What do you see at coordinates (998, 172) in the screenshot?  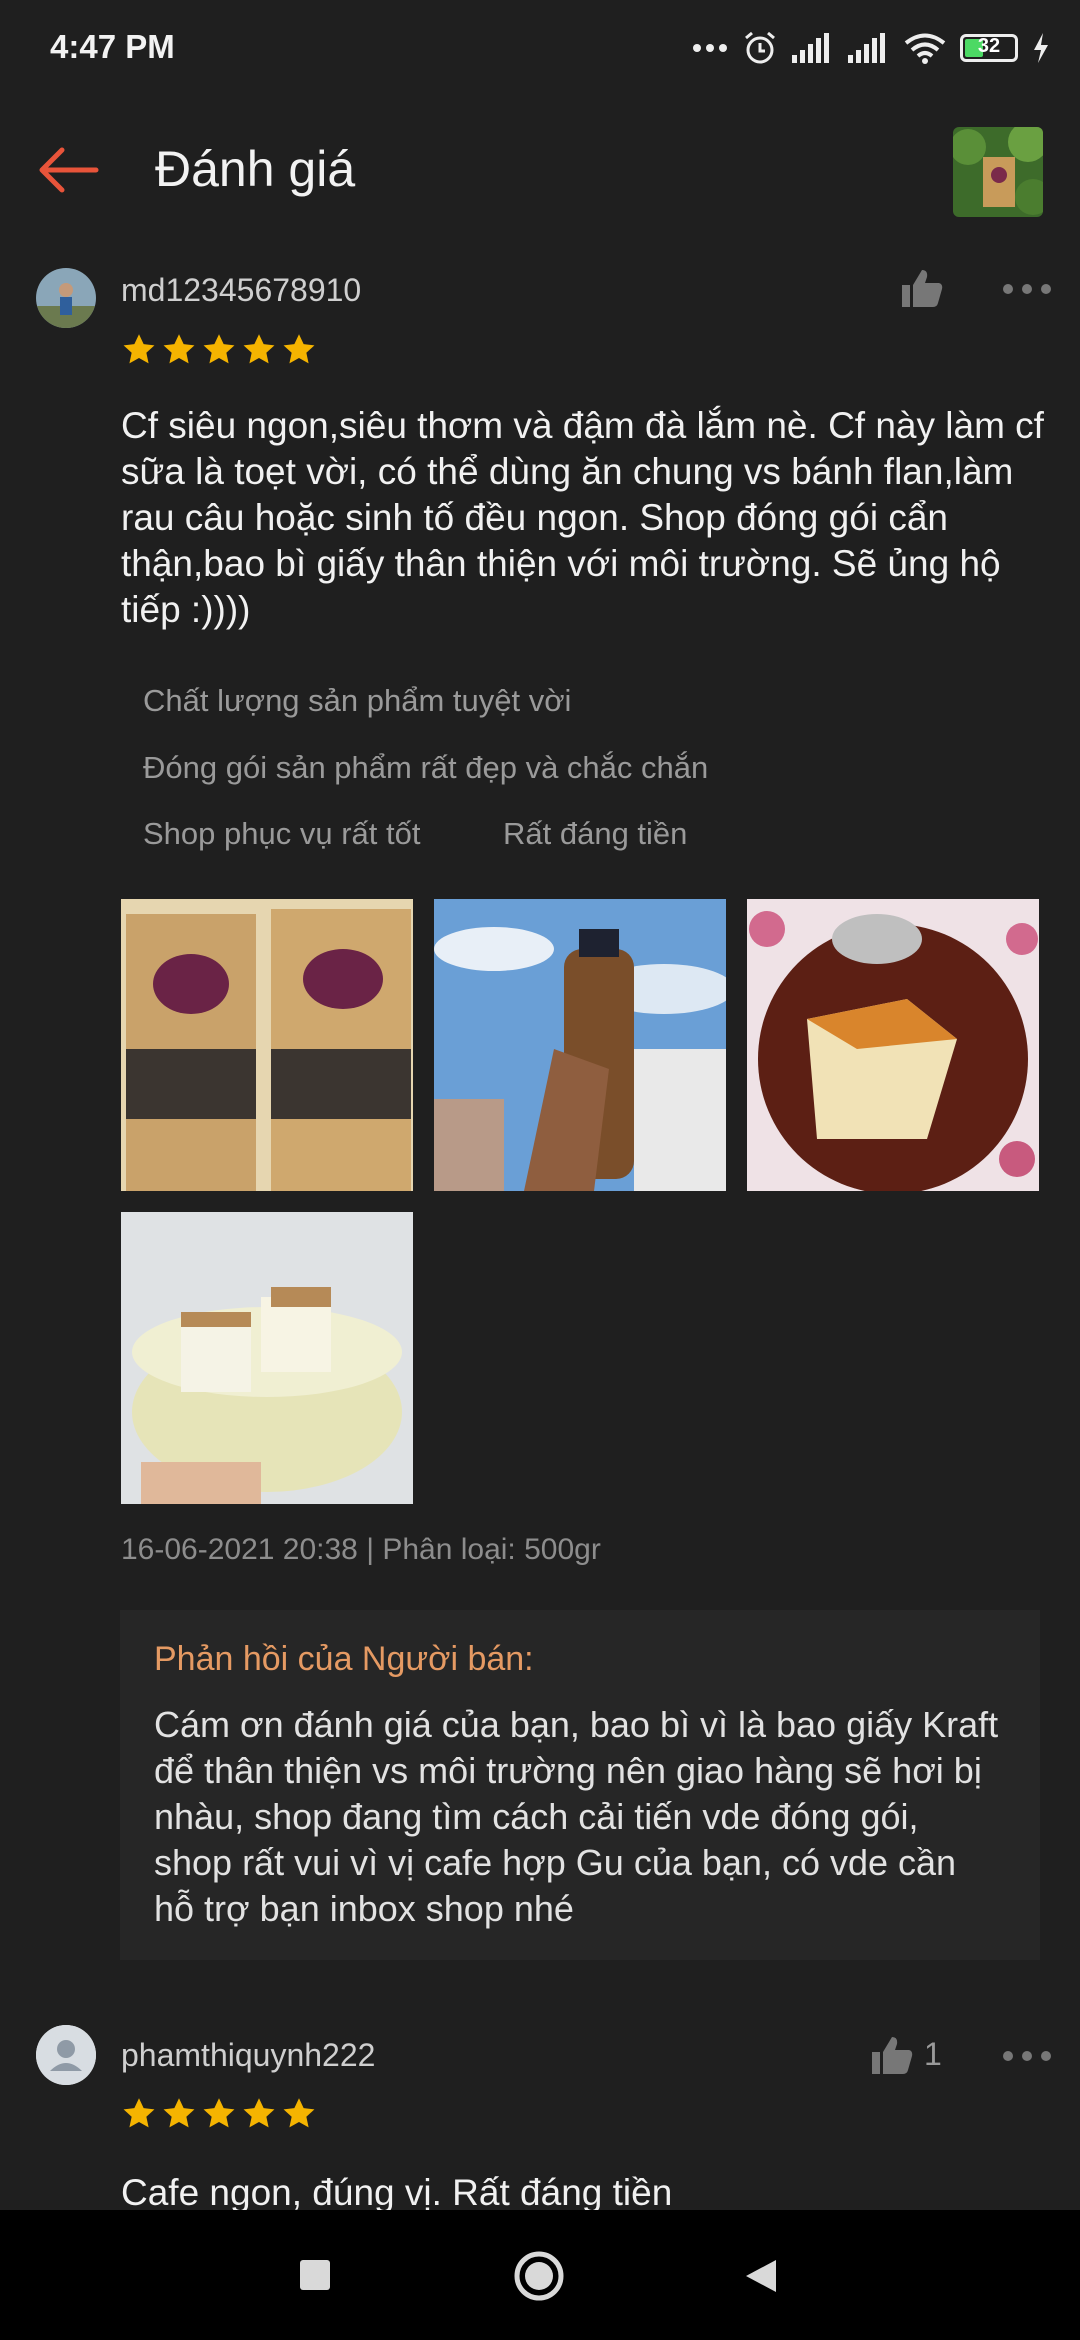 I see `product-thumbnail` at bounding box center [998, 172].